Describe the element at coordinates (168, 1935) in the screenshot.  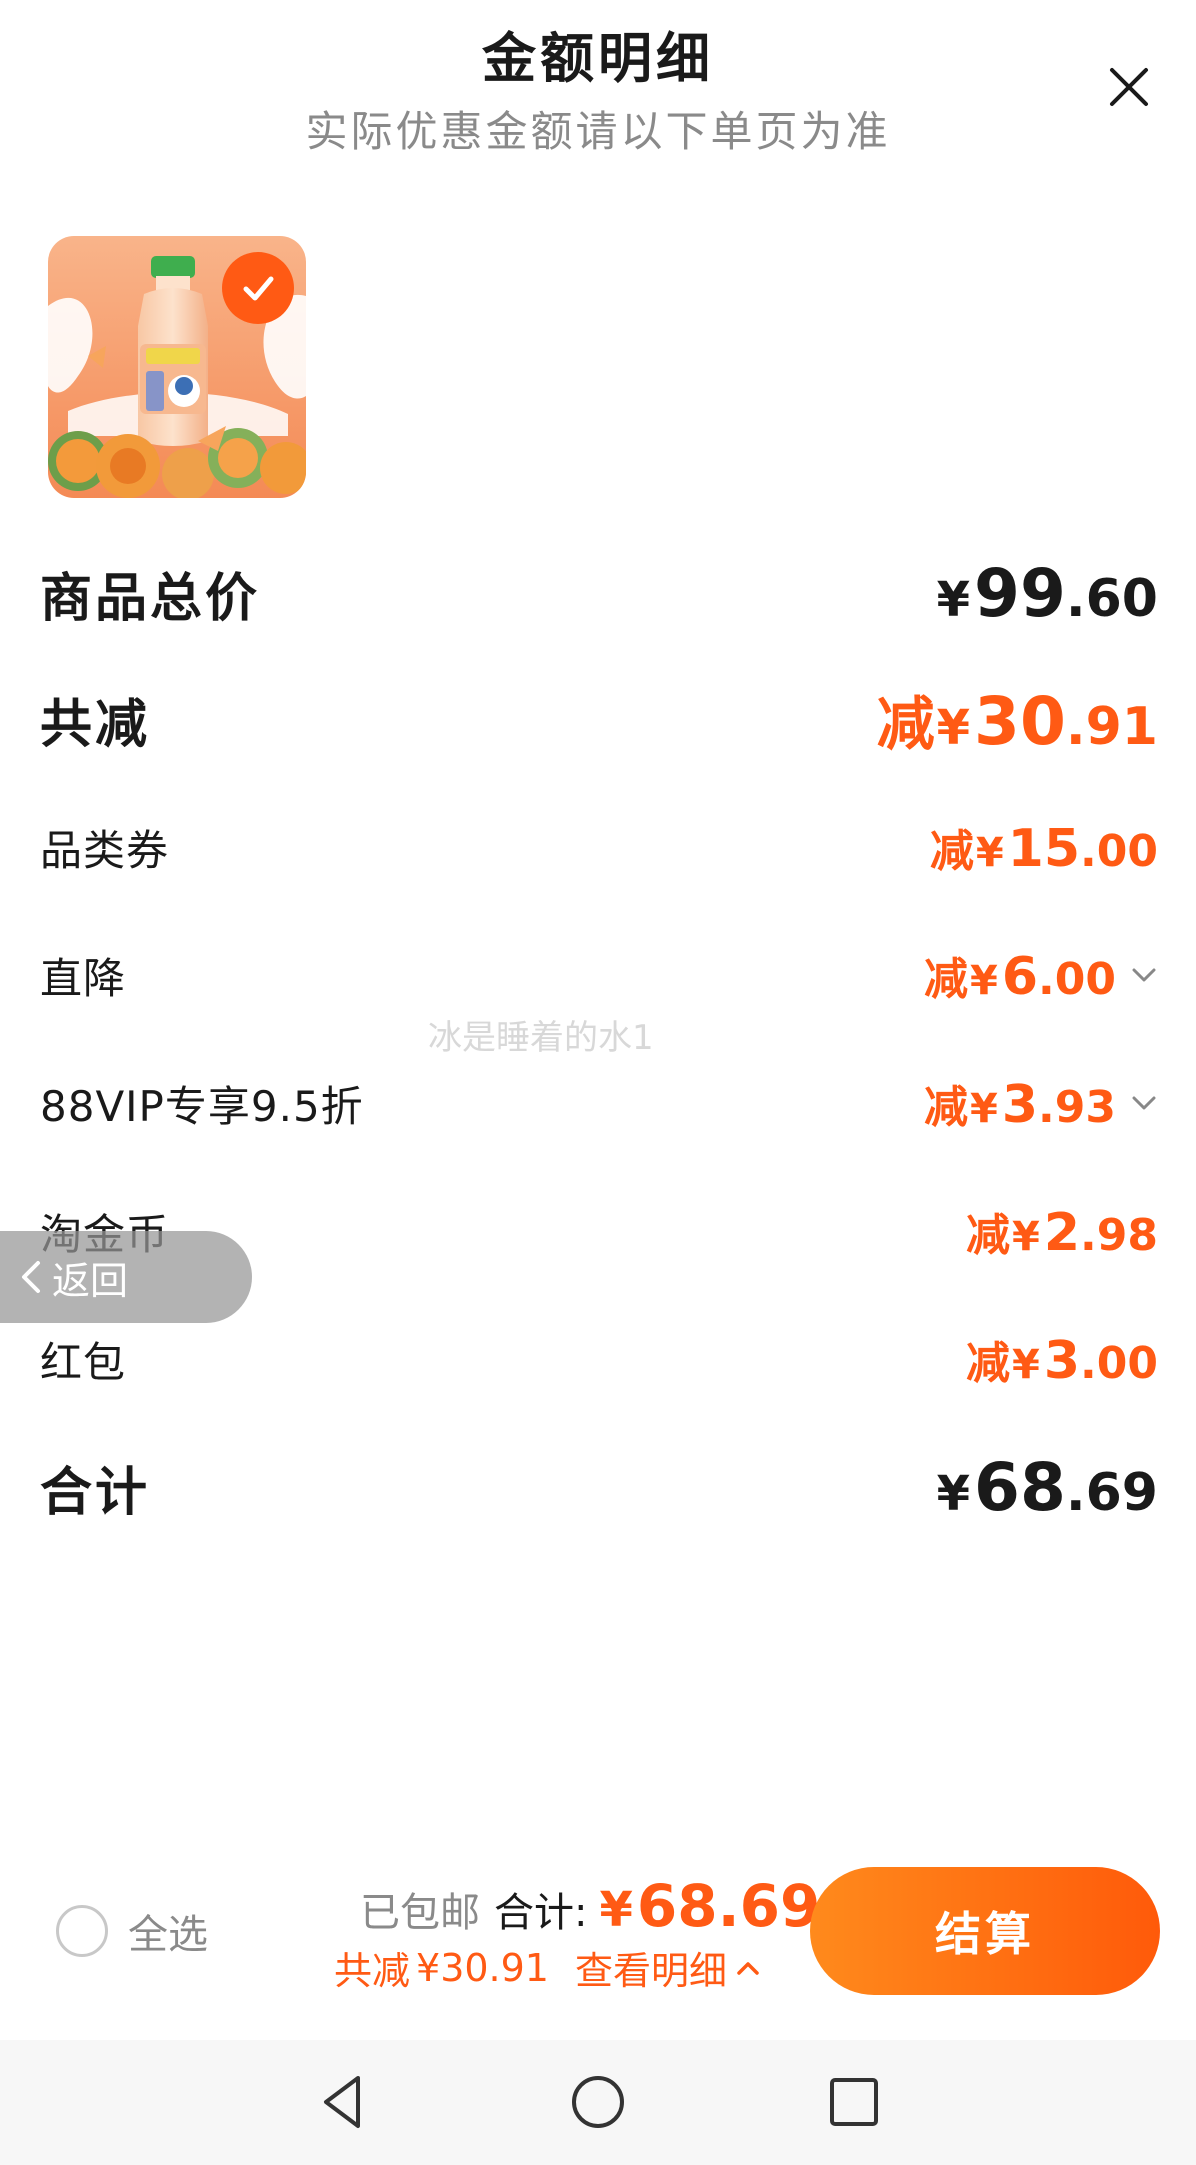
I see `select-all-label: 全选` at that location.